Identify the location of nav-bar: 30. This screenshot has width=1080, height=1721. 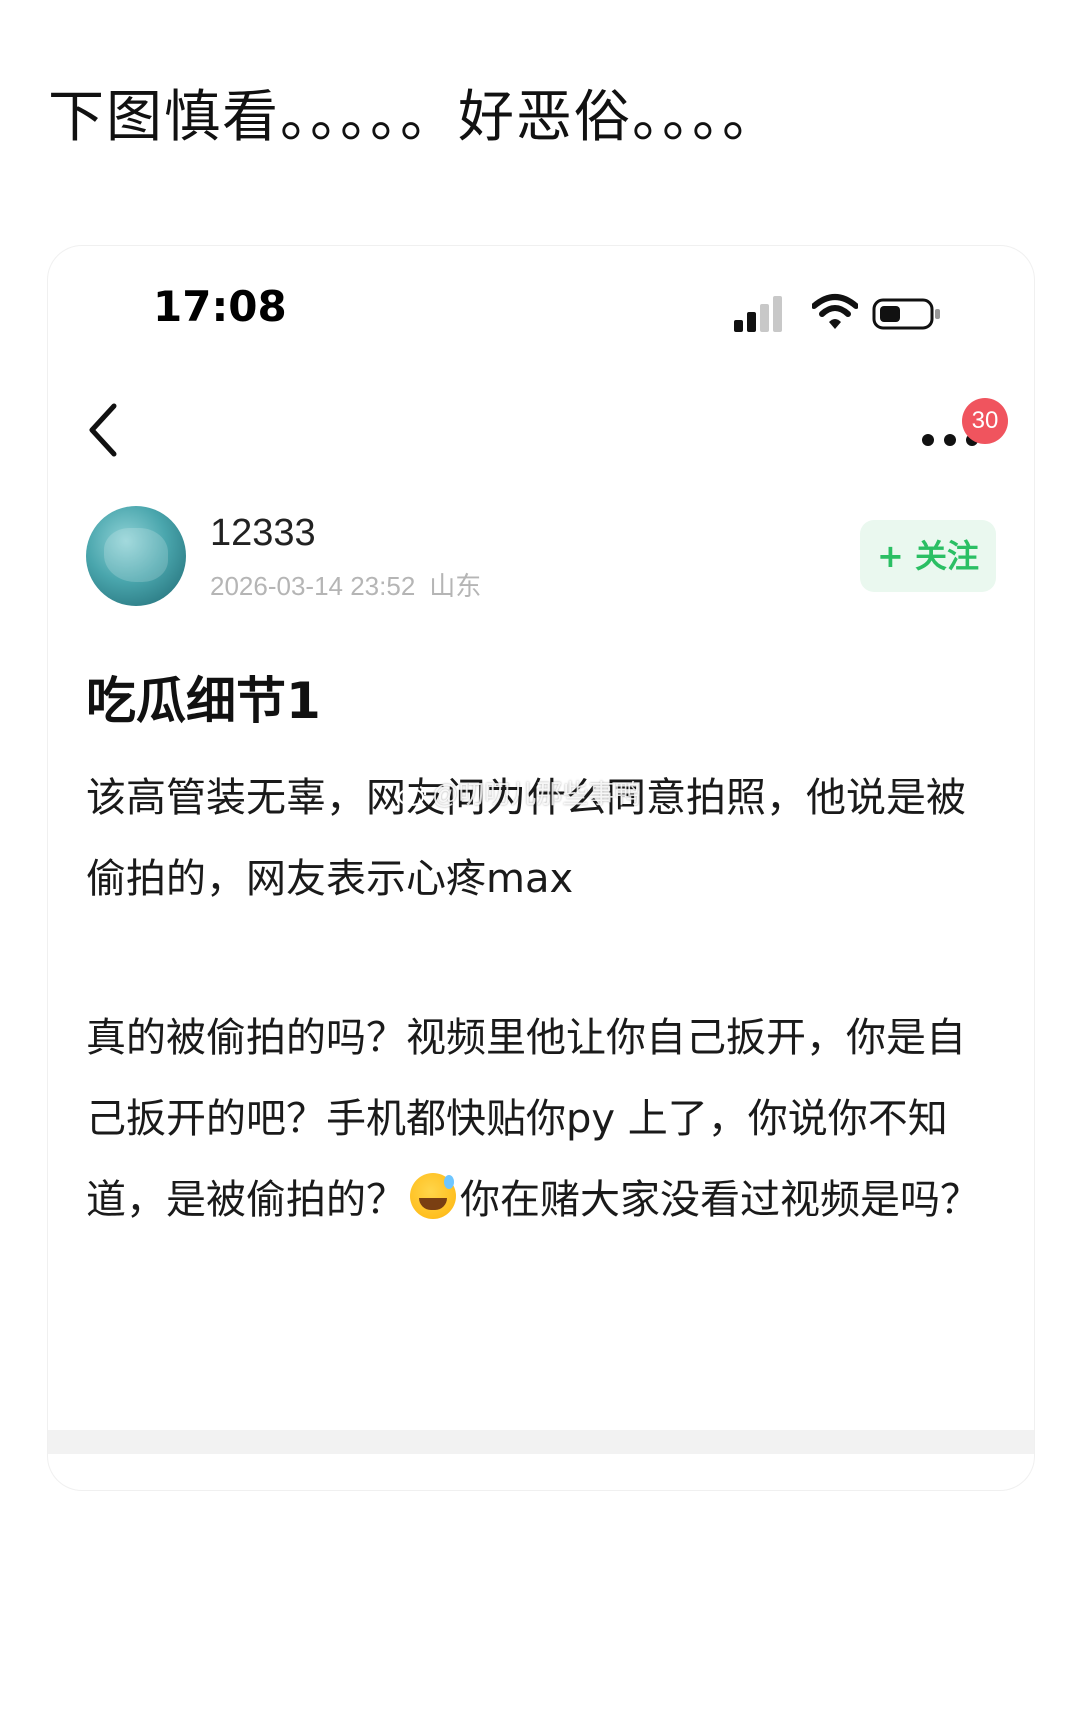
(541, 431).